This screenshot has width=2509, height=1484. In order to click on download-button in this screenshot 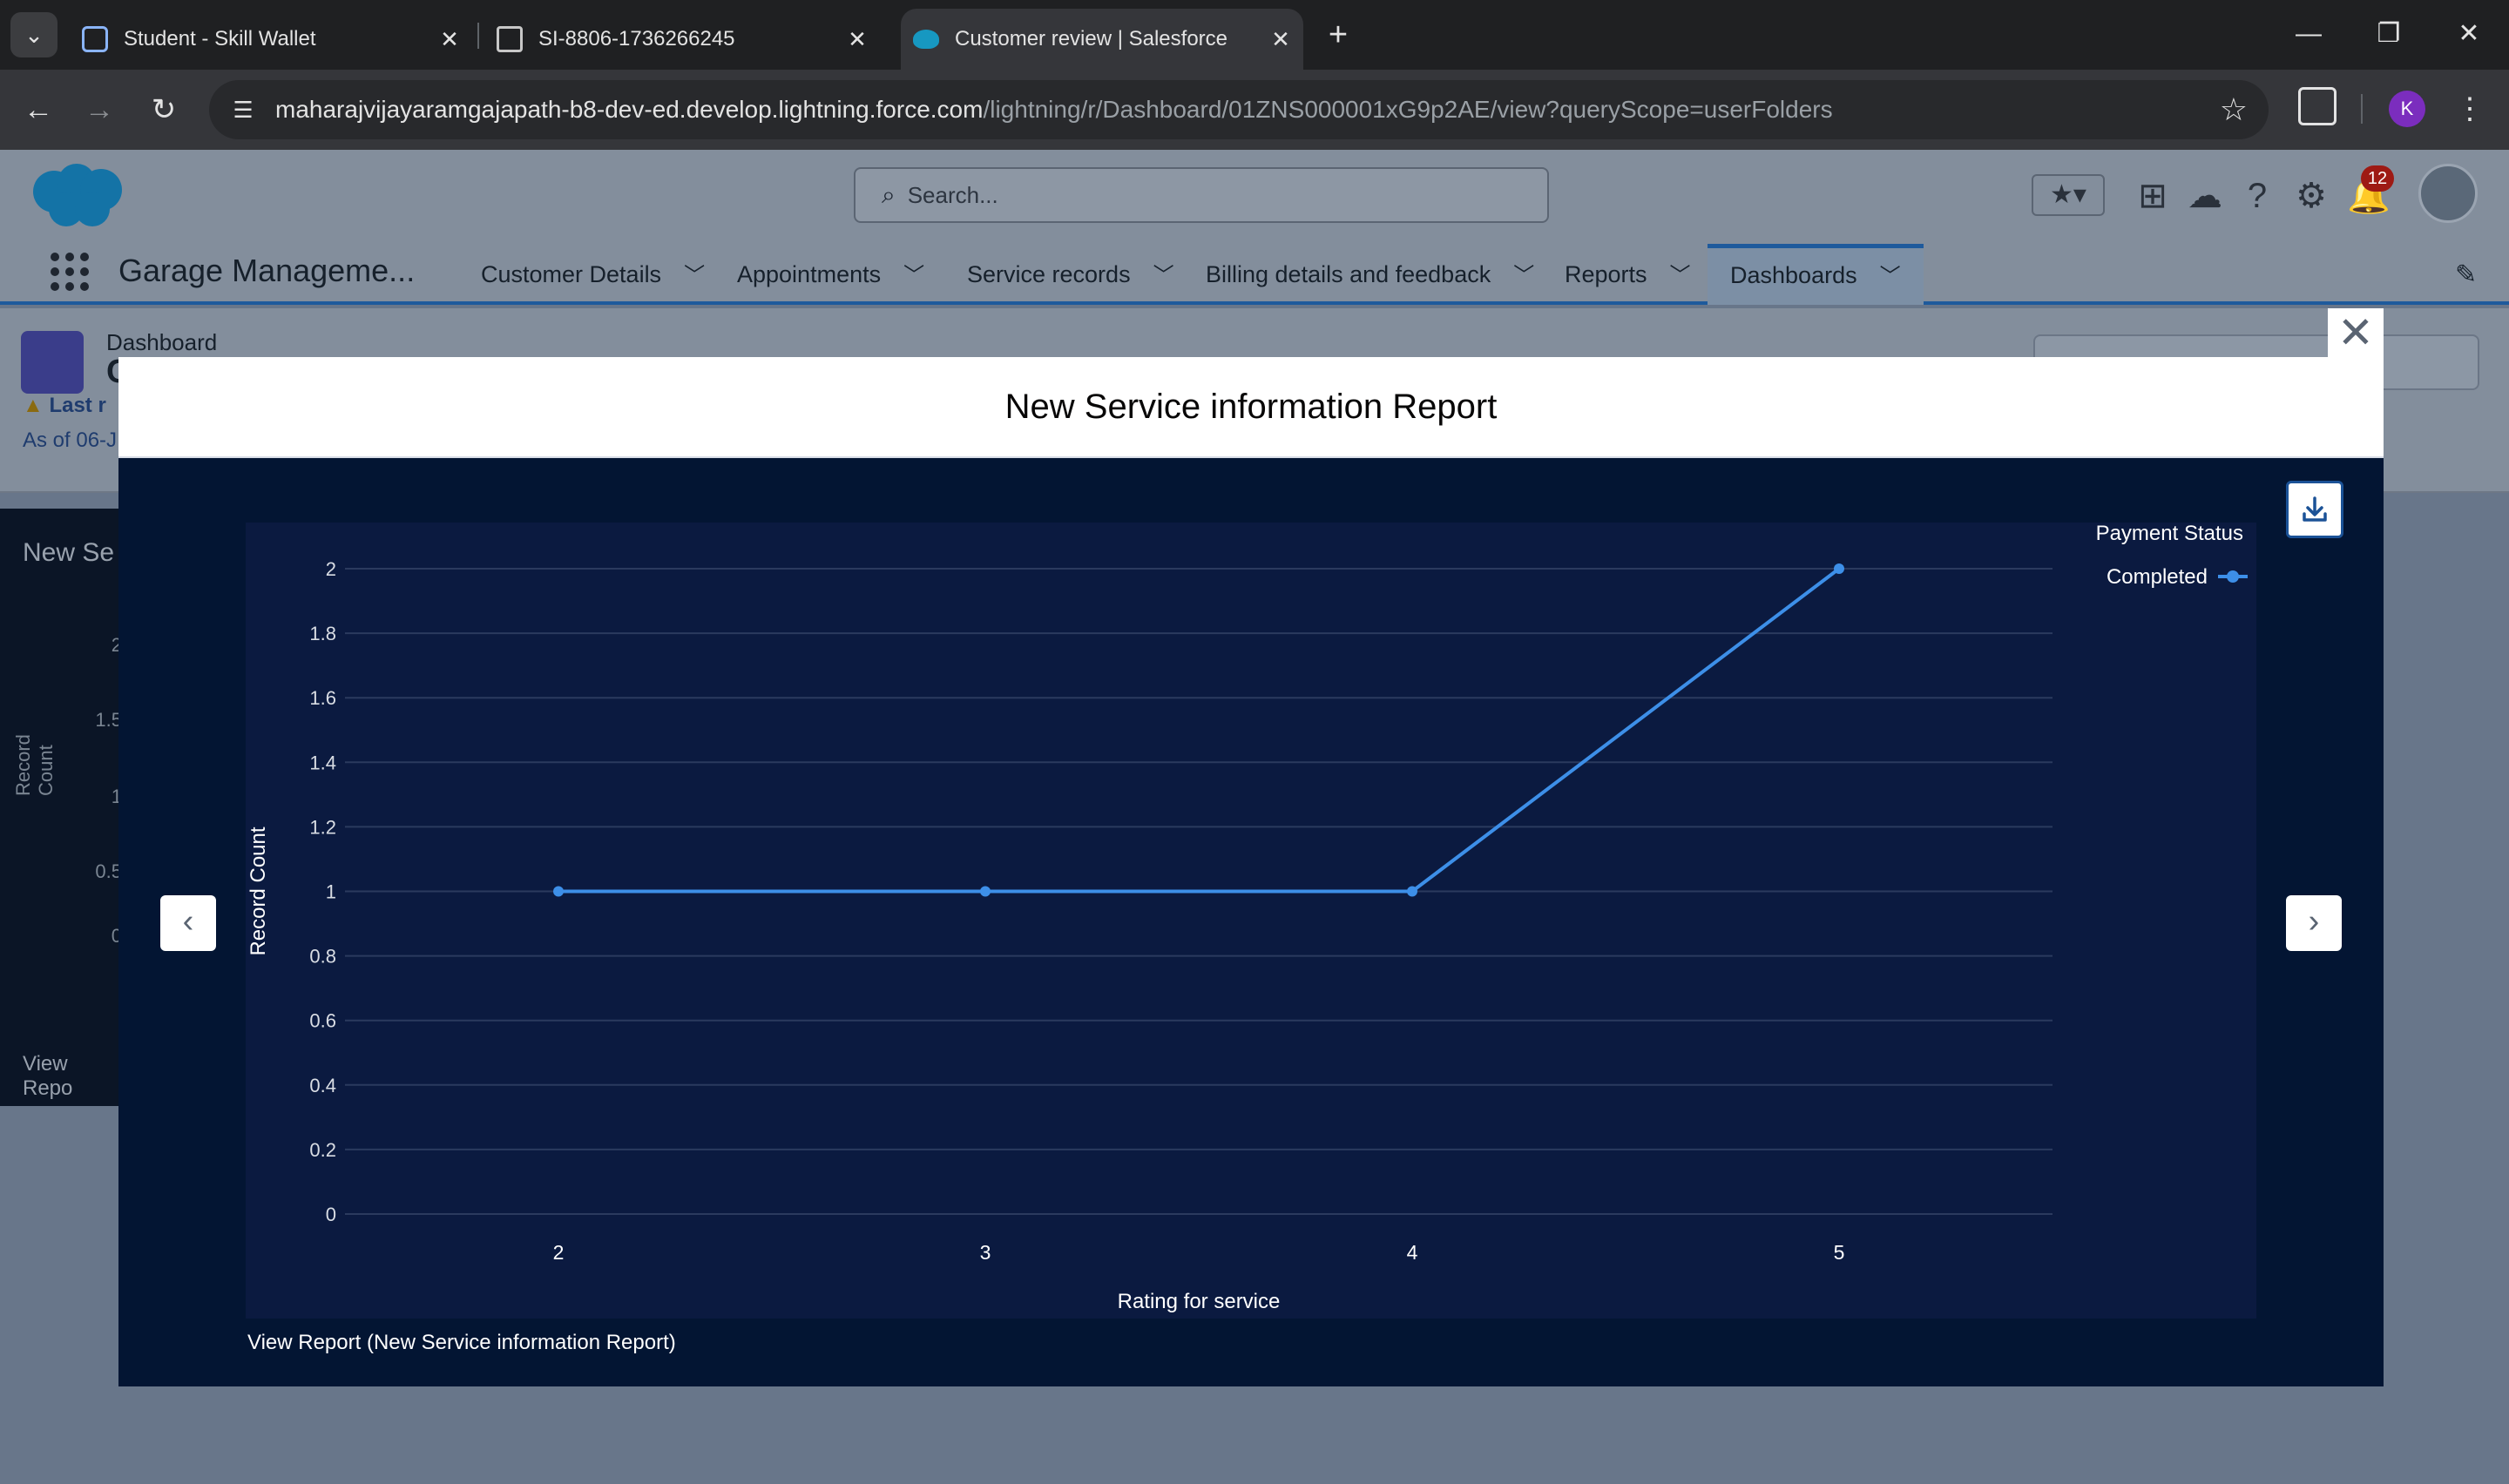, I will do `click(2314, 509)`.